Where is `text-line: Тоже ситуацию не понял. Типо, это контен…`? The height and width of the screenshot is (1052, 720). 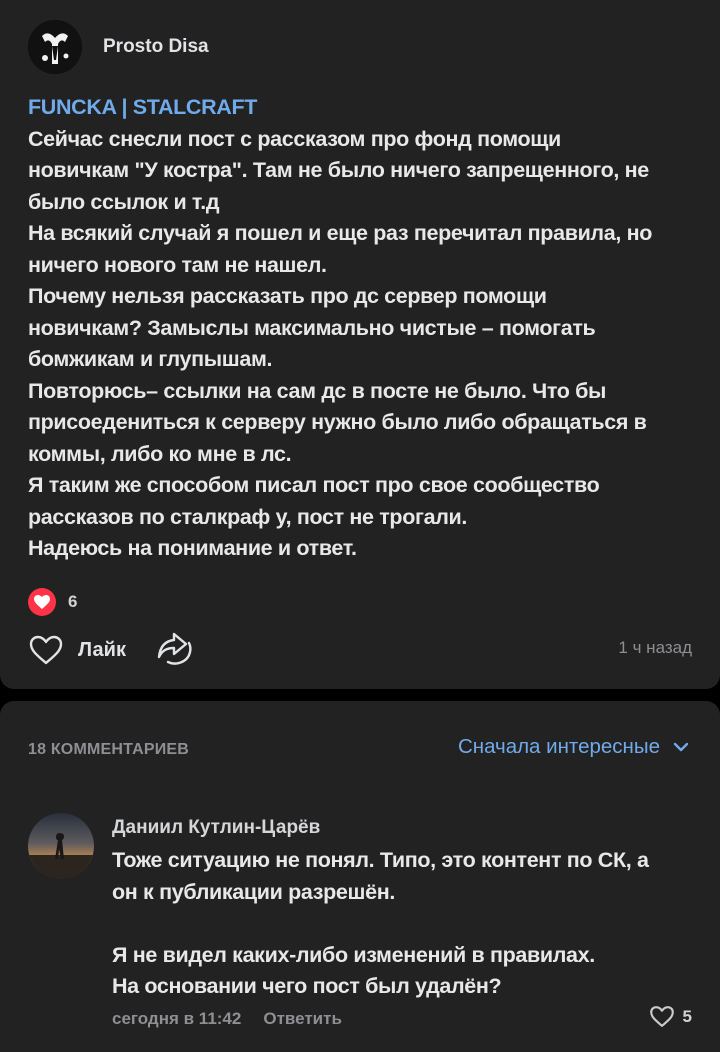
text-line: Тоже ситуацию не понял. Типо, это контен… is located at coordinates (380, 860).